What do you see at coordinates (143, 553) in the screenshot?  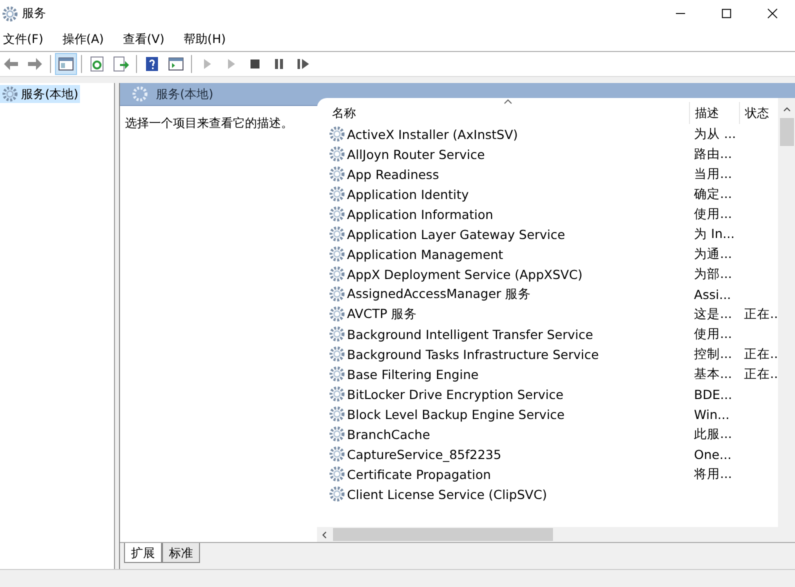 I see `view-tab: 扩展` at bounding box center [143, 553].